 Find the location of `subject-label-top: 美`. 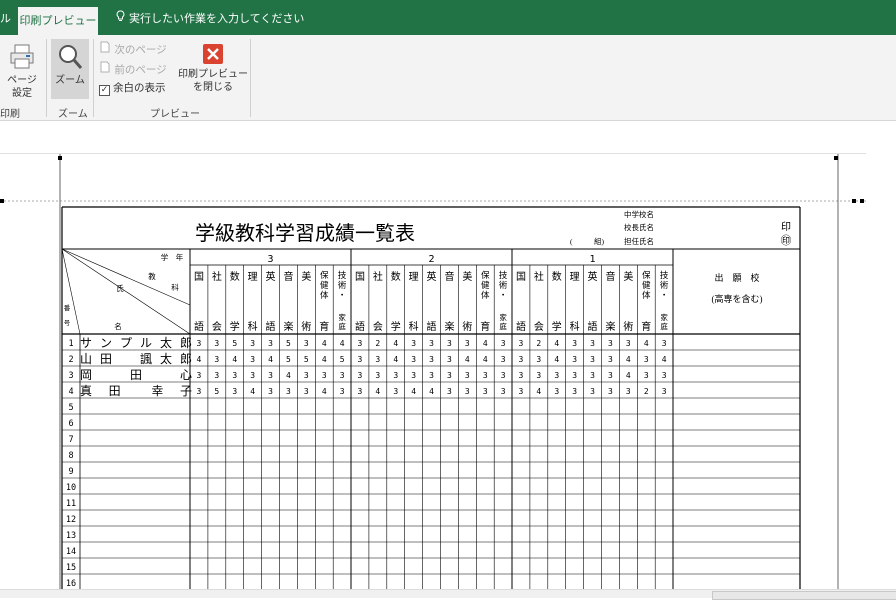

subject-label-top: 美 is located at coordinates (306, 276).